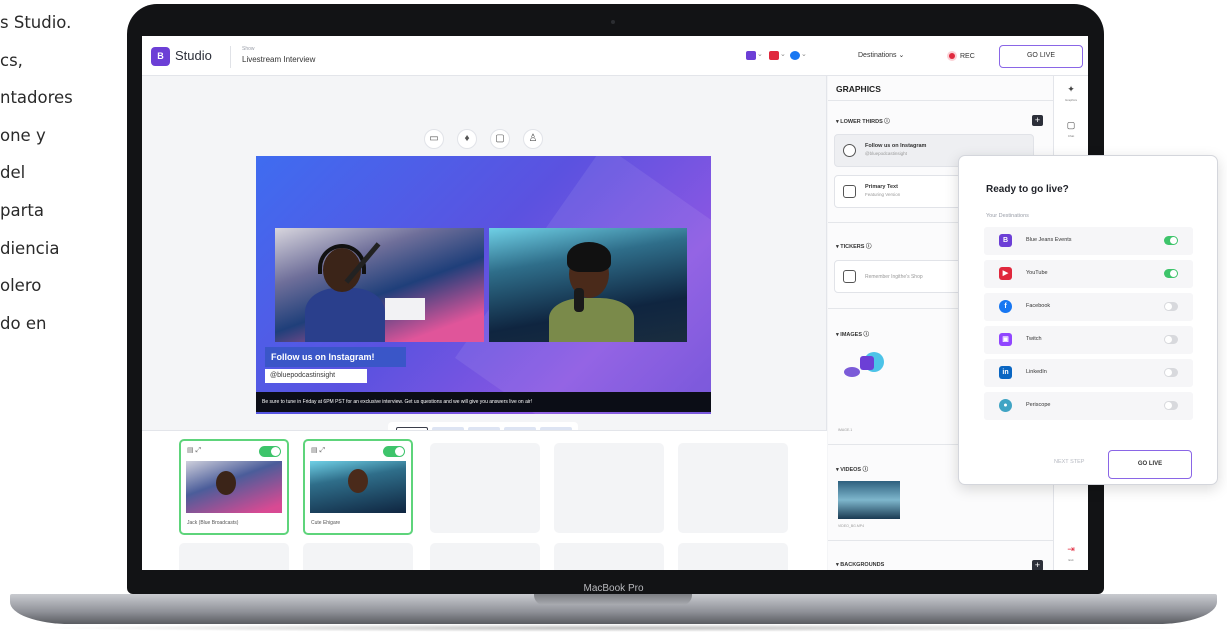  I want to click on side-line: parta, so click(22, 210).